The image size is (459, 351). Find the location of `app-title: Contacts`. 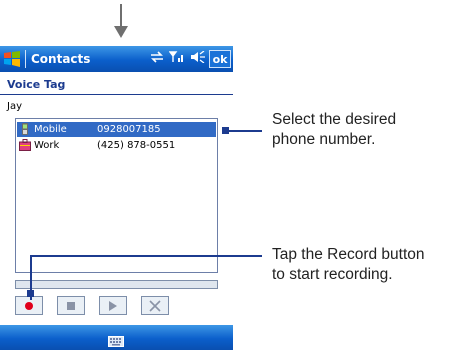

app-title: Contacts is located at coordinates (61, 59).